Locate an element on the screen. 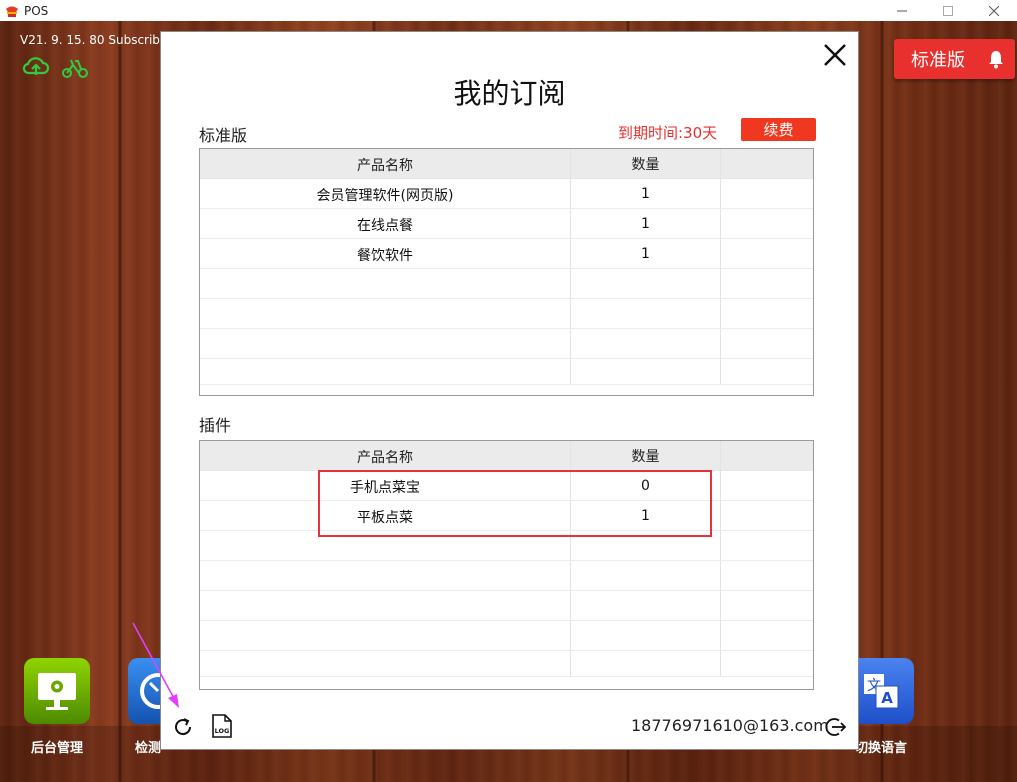 The width and height of the screenshot is (1017, 782). svg-text: A is located at coordinates (887, 698).